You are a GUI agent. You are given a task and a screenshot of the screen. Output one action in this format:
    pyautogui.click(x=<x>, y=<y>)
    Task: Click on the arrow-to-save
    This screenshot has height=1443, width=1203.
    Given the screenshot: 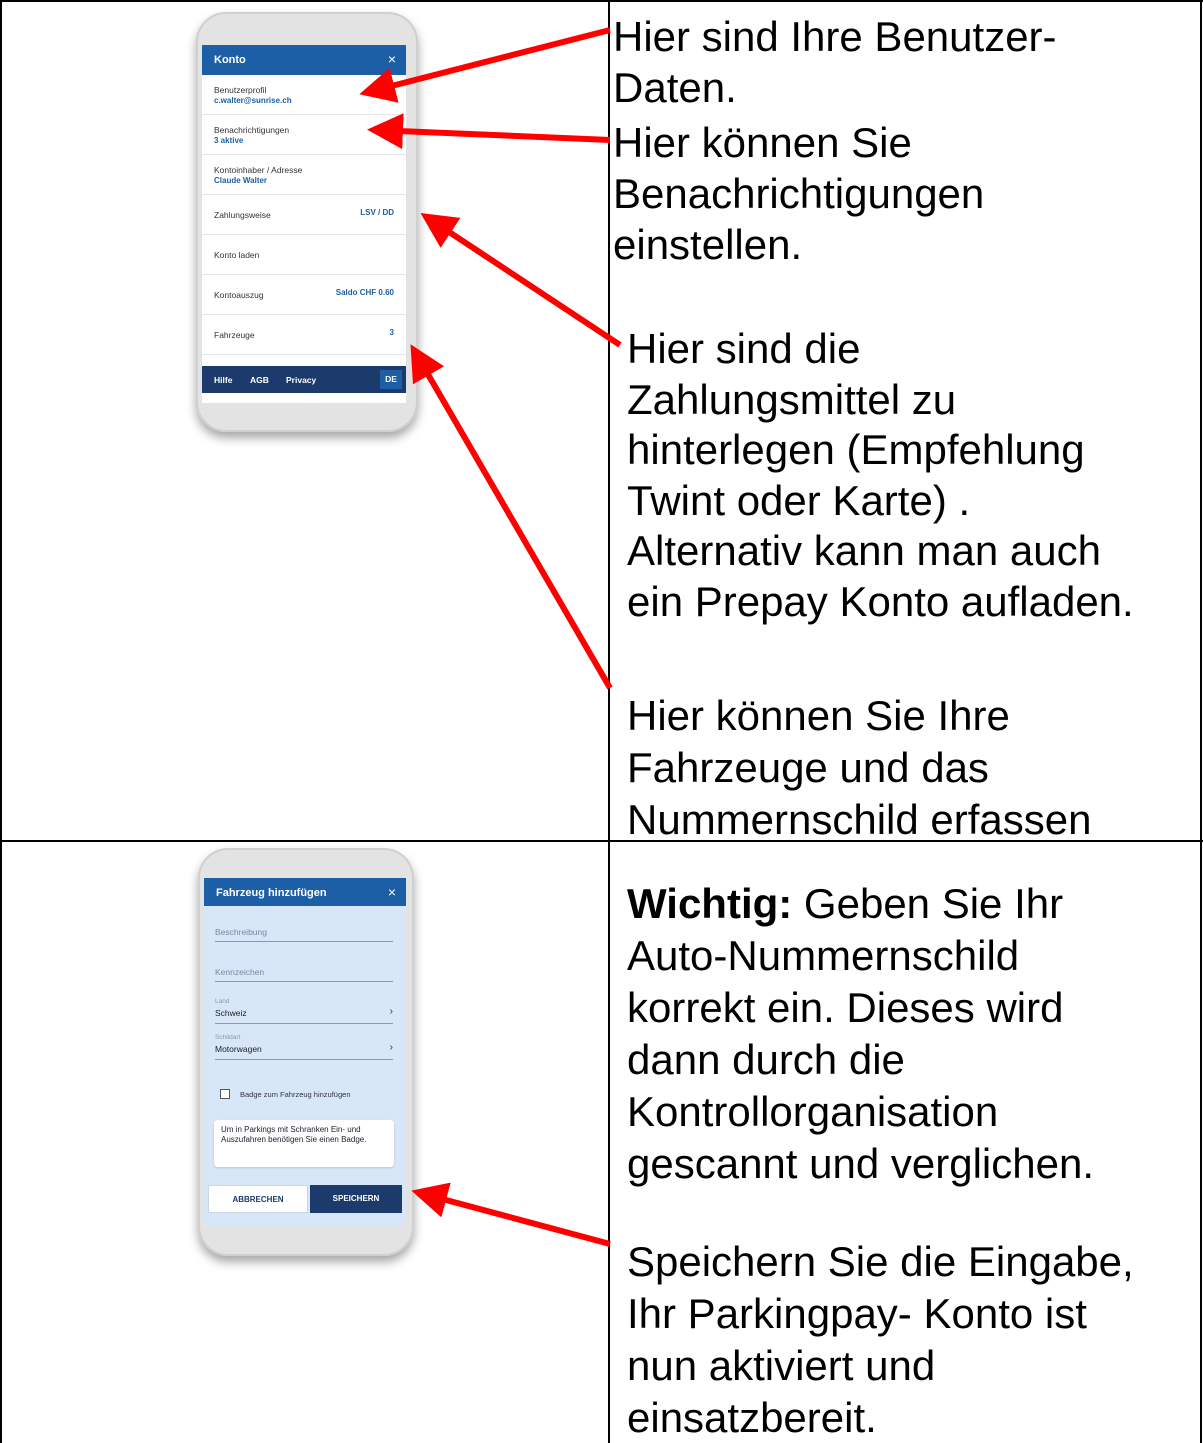 What is the action you would take?
    pyautogui.click(x=511, y=1214)
    